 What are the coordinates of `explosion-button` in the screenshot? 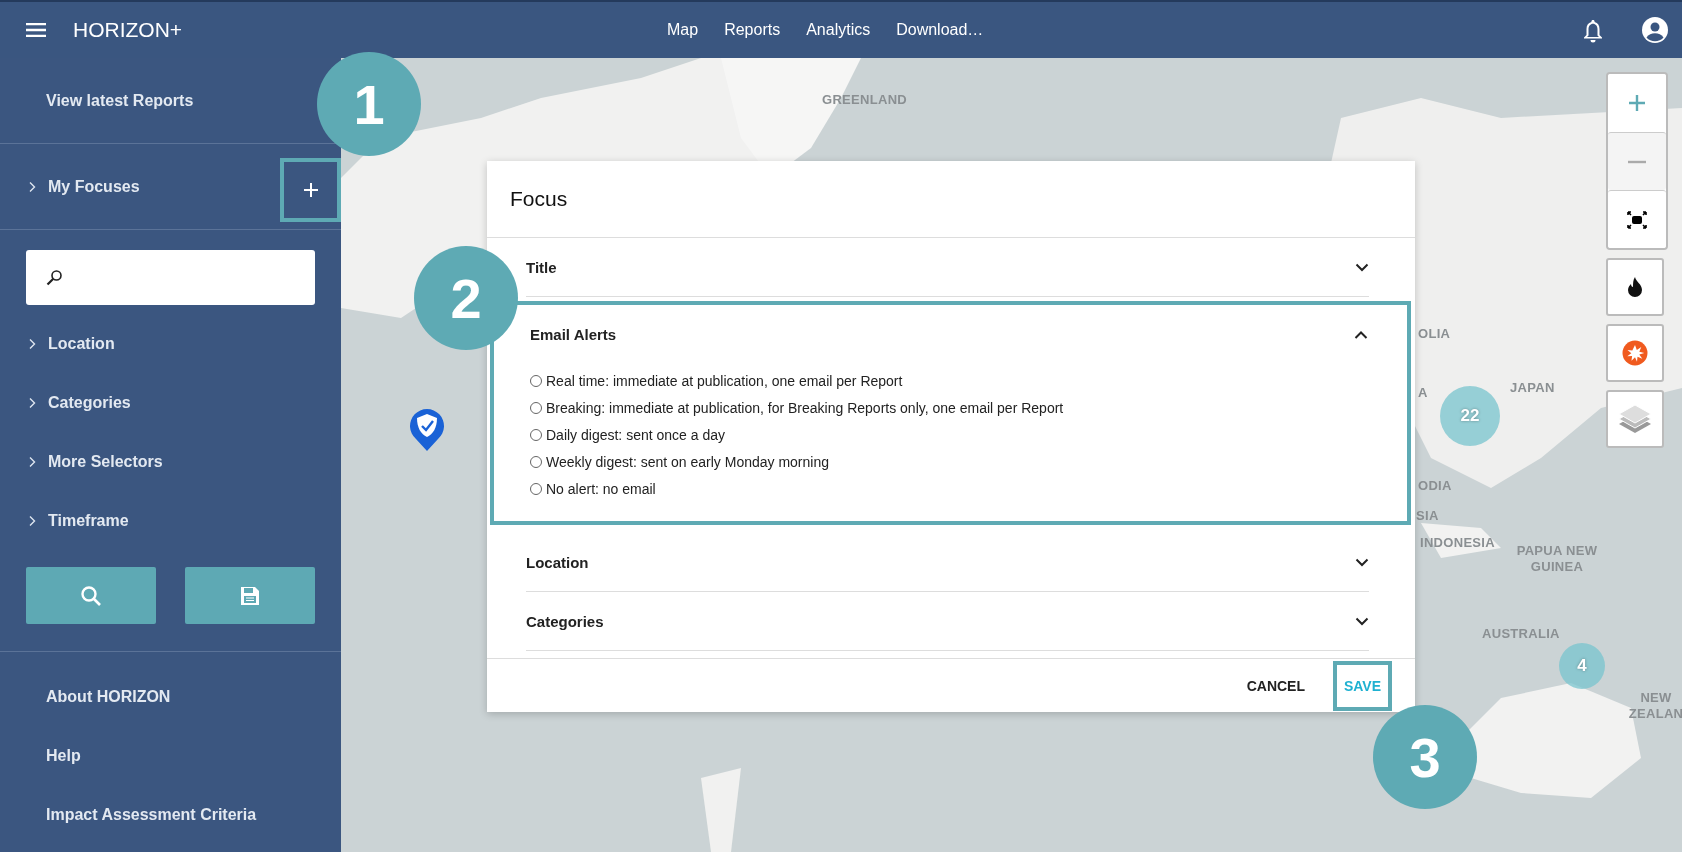 It's located at (1635, 353).